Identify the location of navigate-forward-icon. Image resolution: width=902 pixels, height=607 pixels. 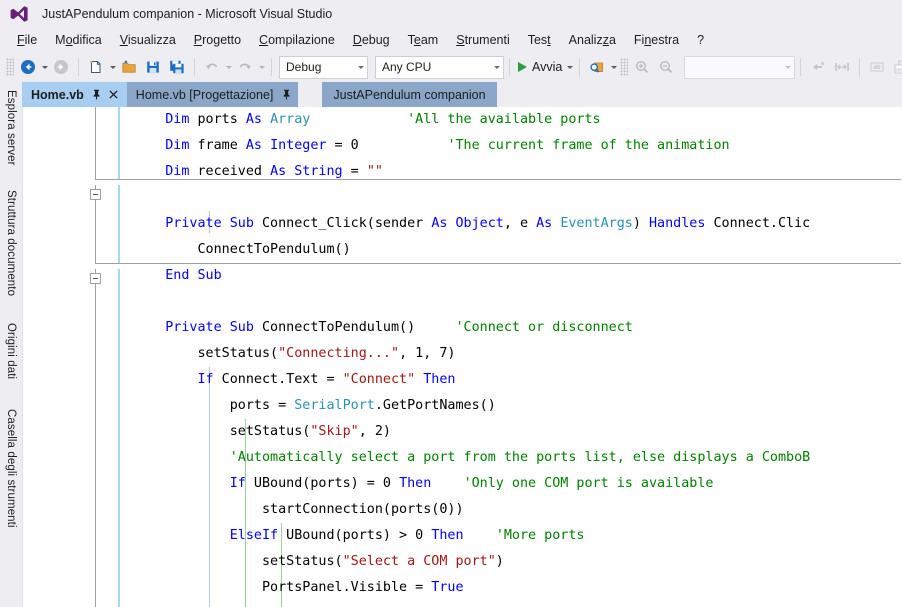
(61, 67).